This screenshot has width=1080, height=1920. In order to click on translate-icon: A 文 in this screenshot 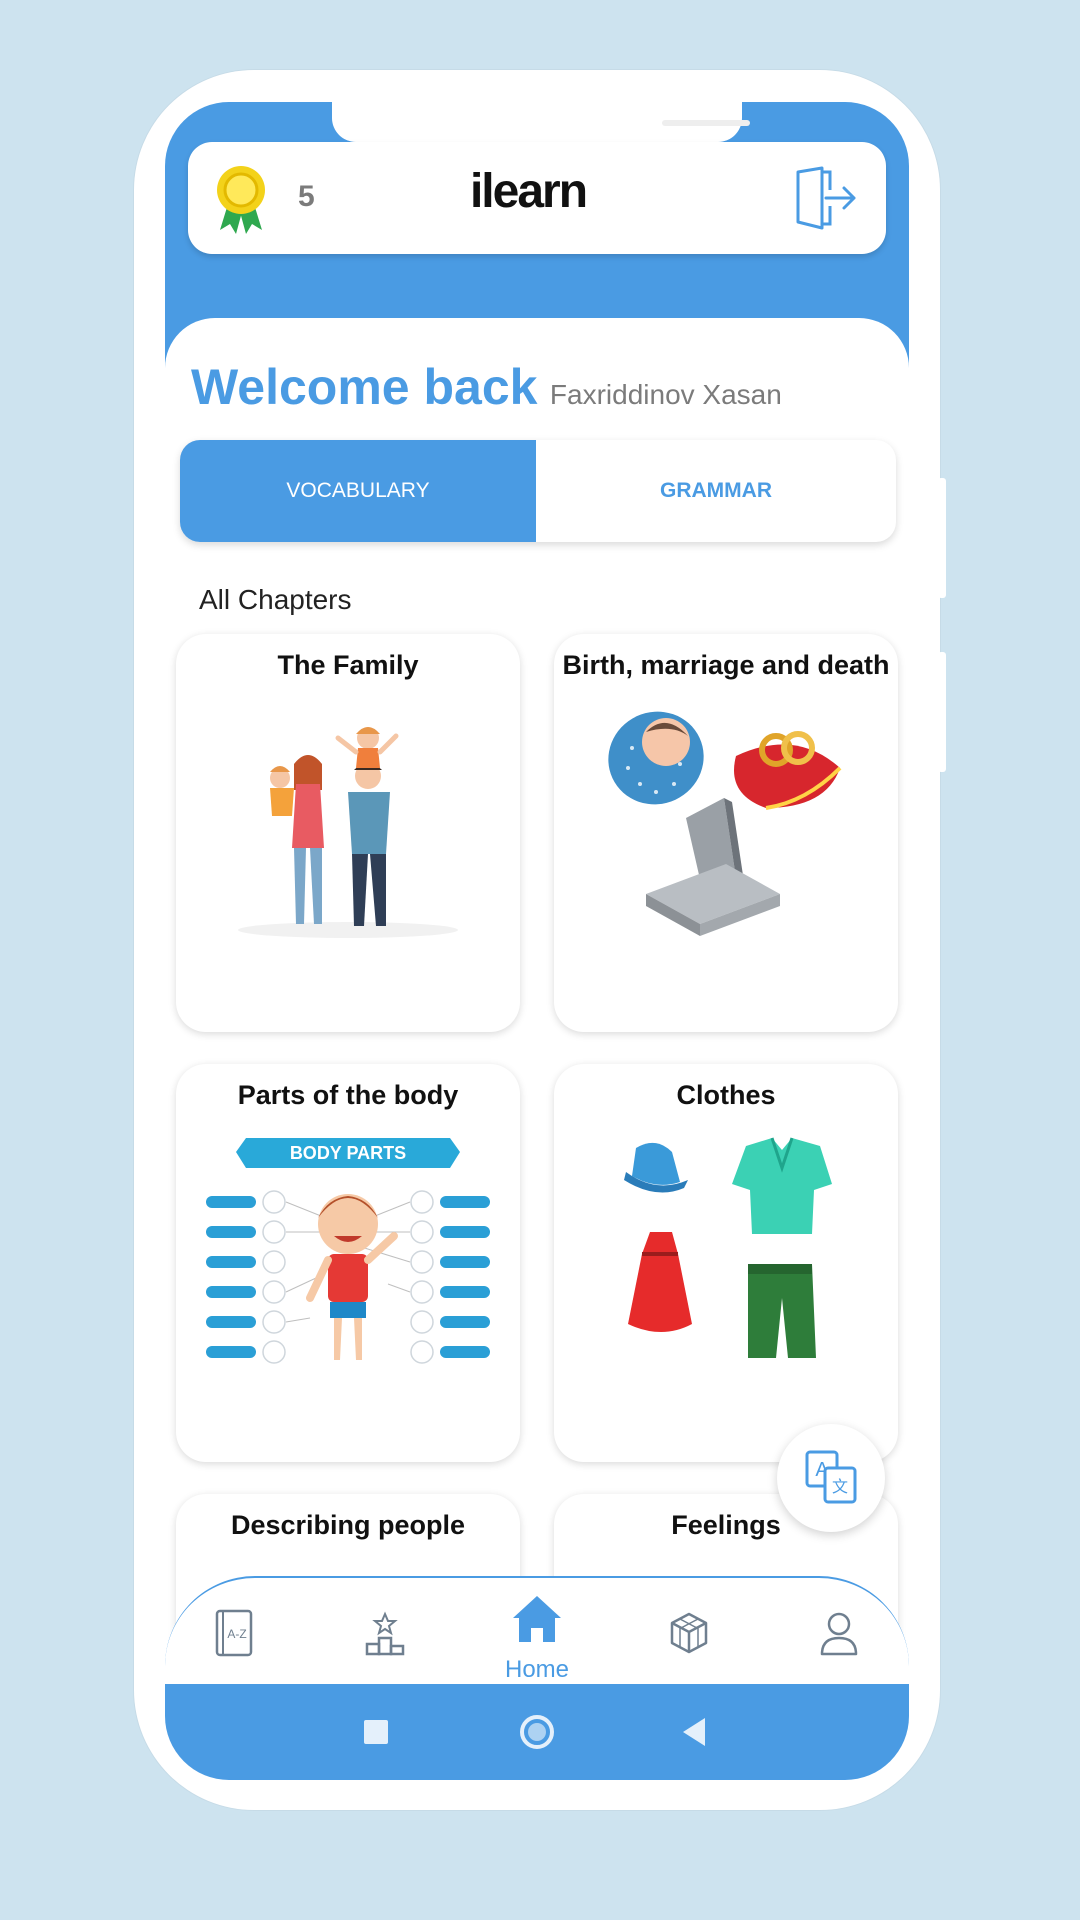, I will do `click(831, 1477)`.